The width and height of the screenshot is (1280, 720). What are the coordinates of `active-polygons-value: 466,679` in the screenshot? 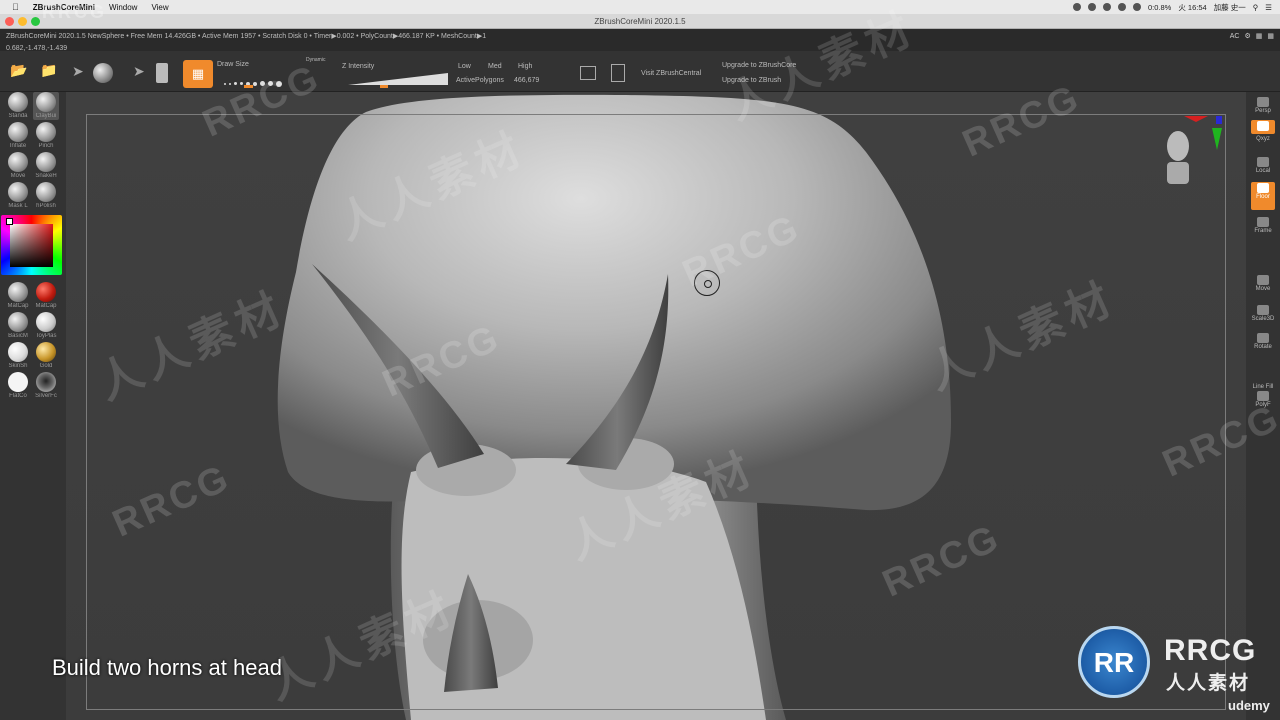 It's located at (527, 80).